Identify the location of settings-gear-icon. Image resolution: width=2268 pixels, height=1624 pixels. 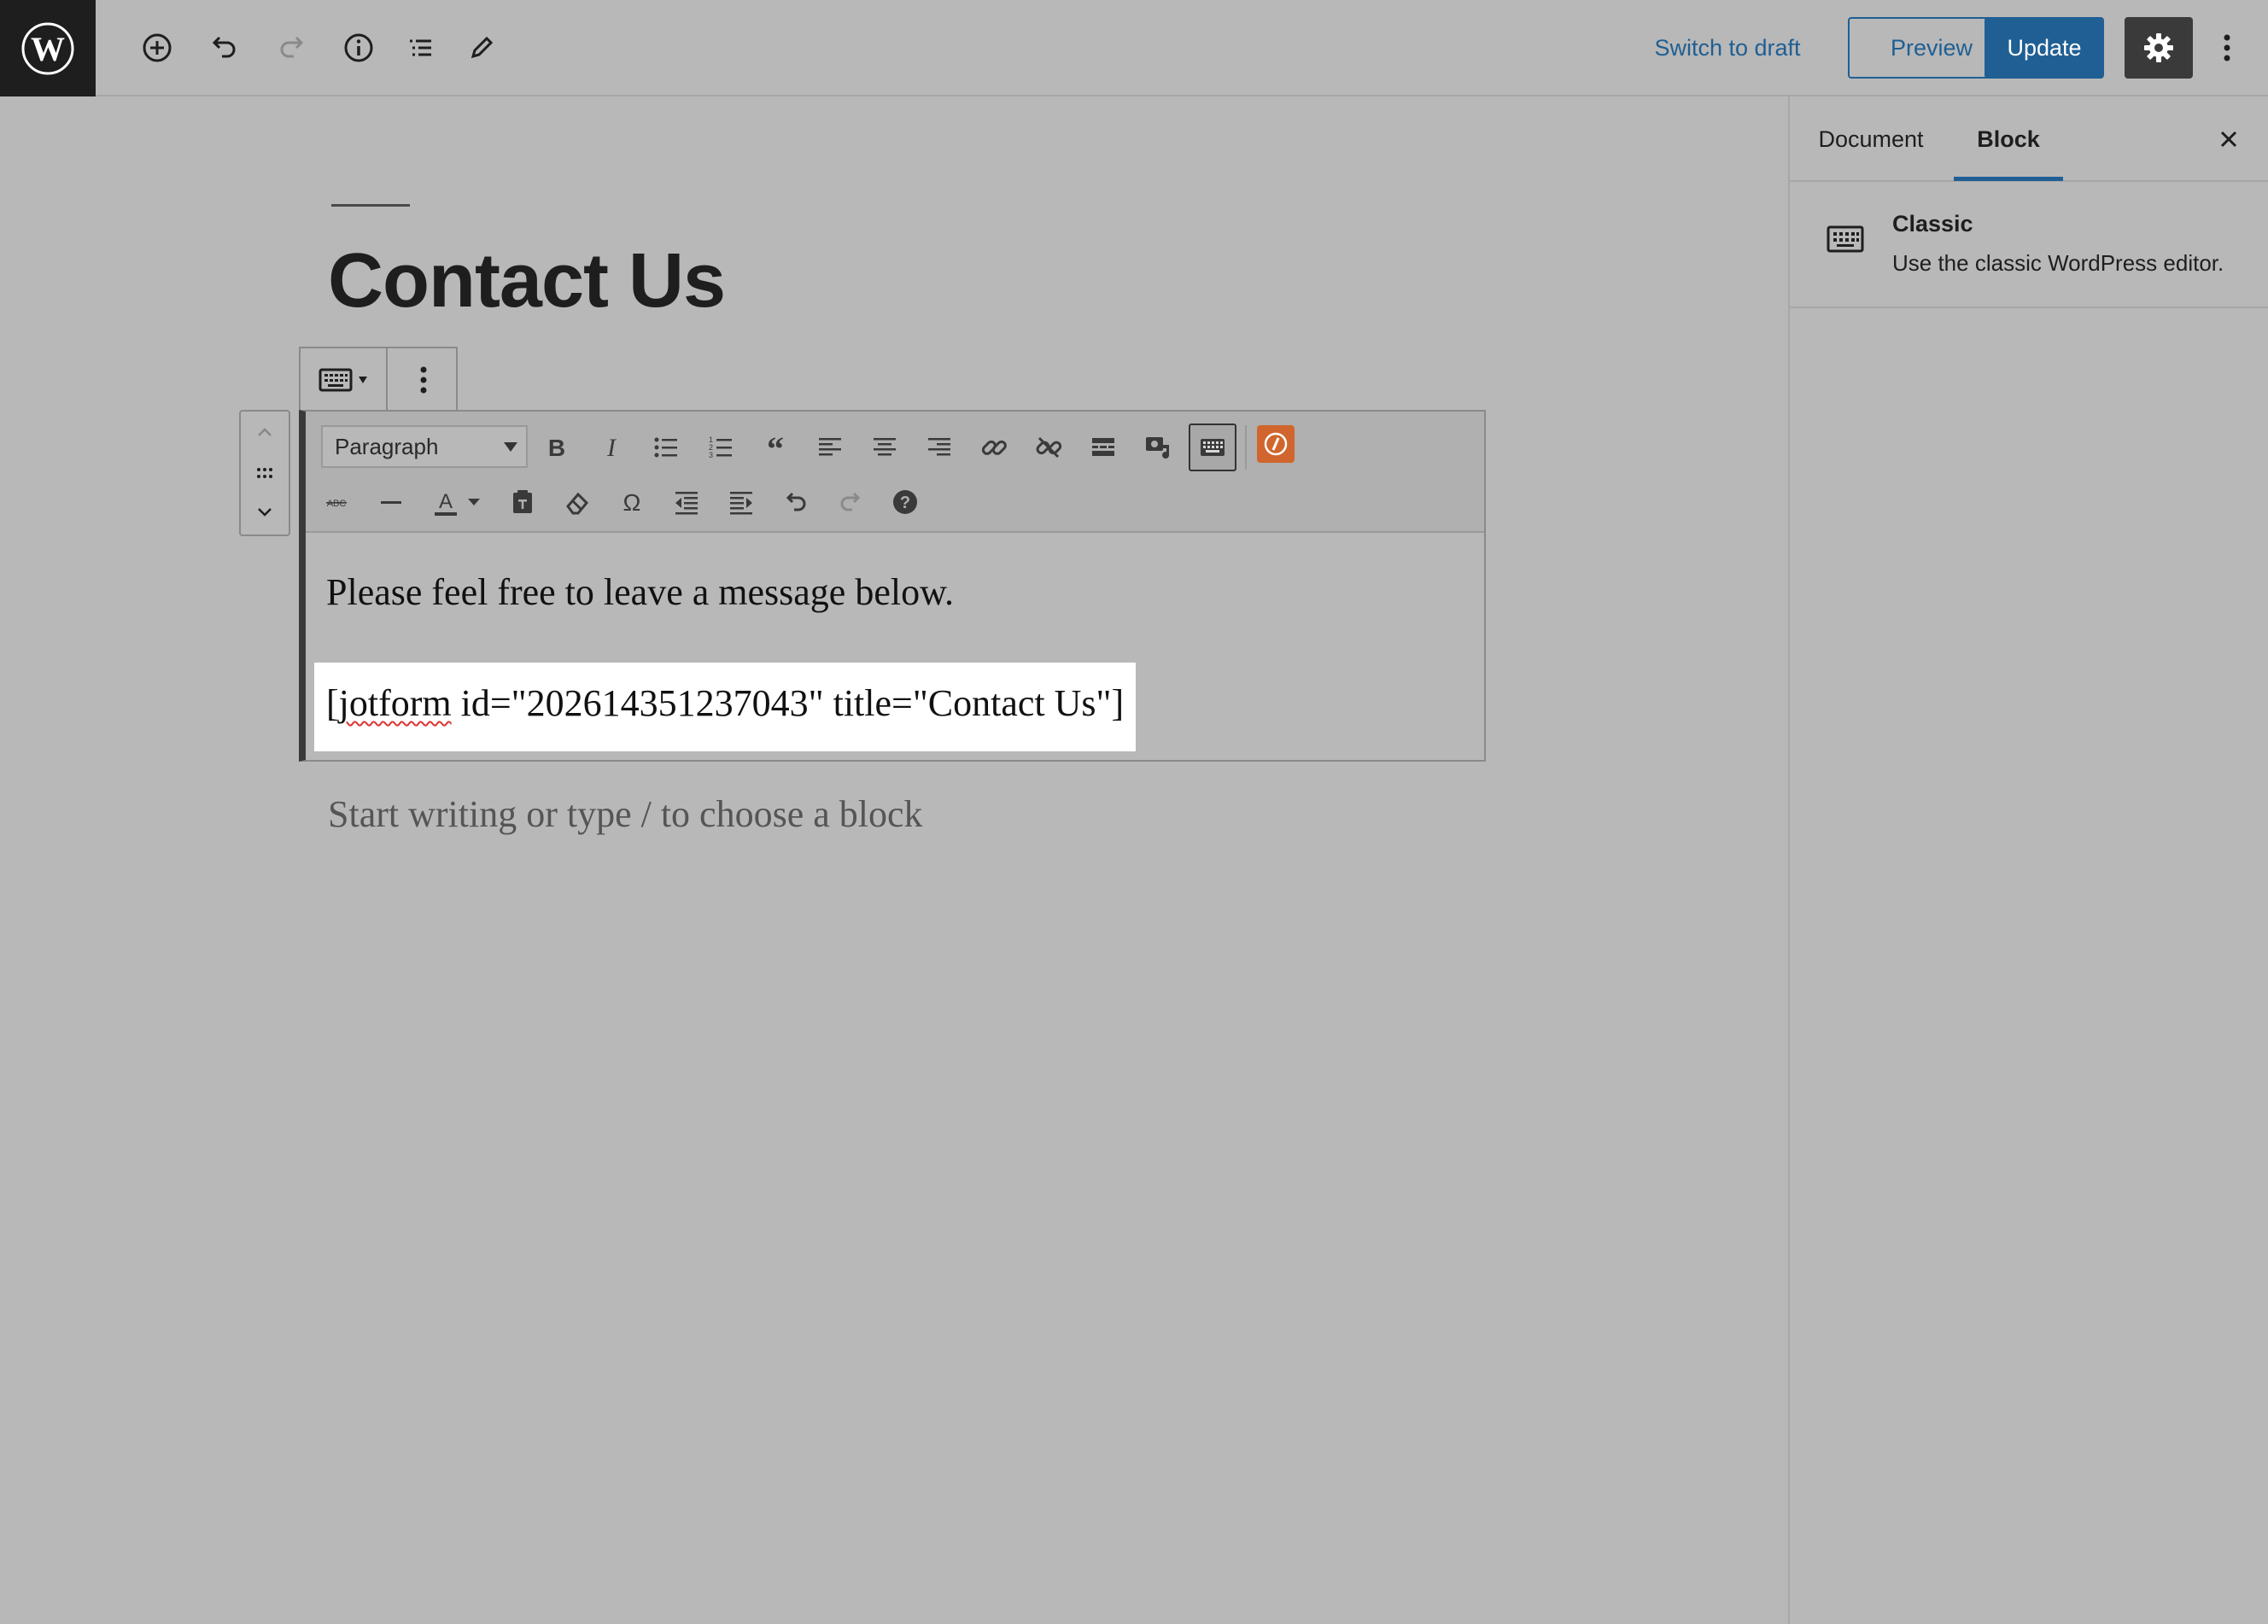
(2159, 48).